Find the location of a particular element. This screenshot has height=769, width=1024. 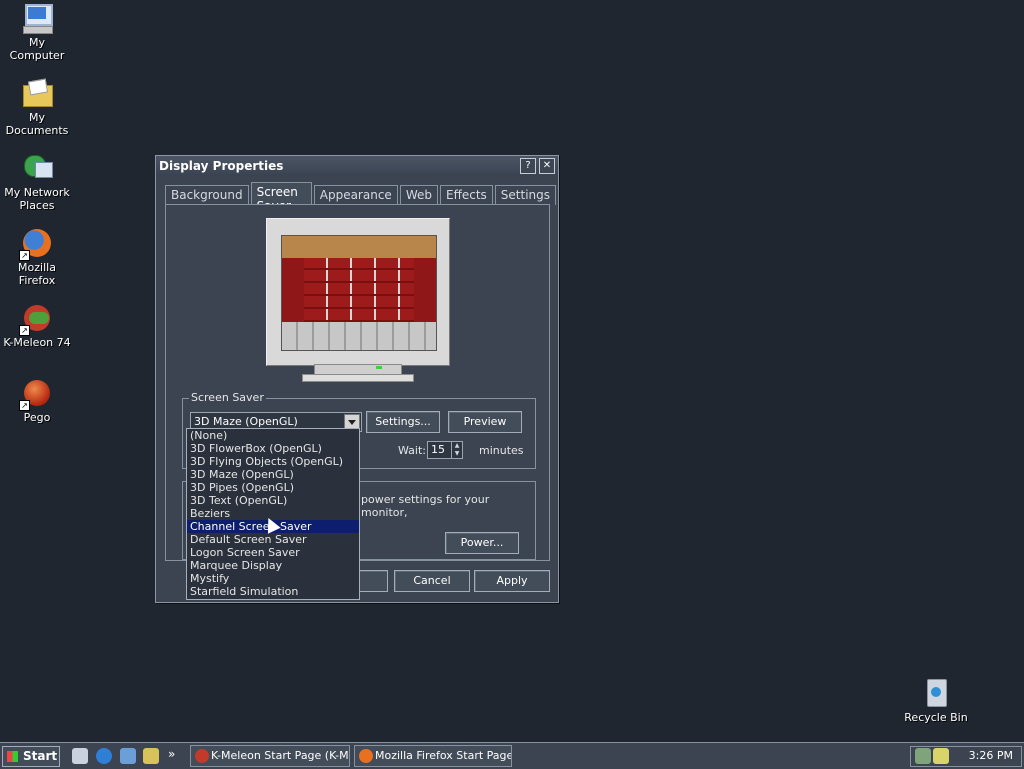

list-item: (None) is located at coordinates (273, 435).